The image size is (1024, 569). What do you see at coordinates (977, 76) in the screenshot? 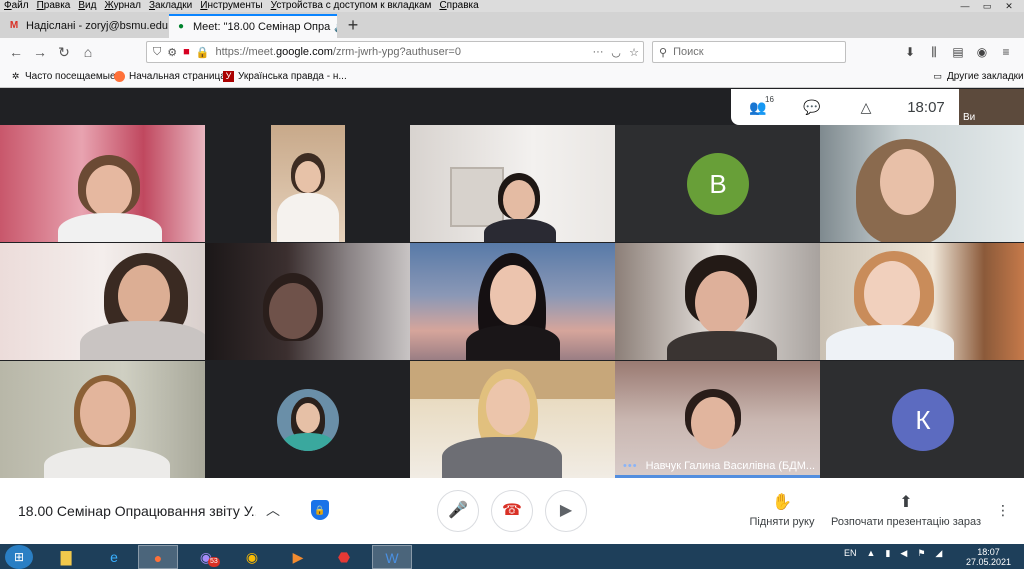
I see `bookmark-other: ▭ Другие закладки` at bounding box center [977, 76].